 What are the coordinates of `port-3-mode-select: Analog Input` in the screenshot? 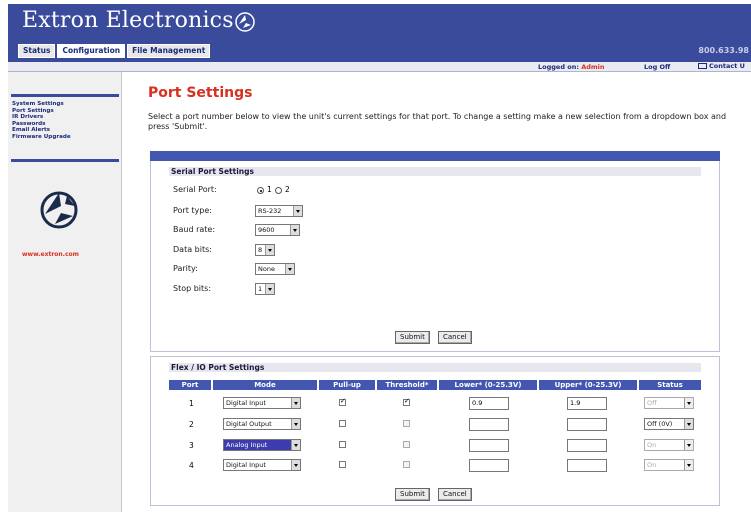 It's located at (262, 445).